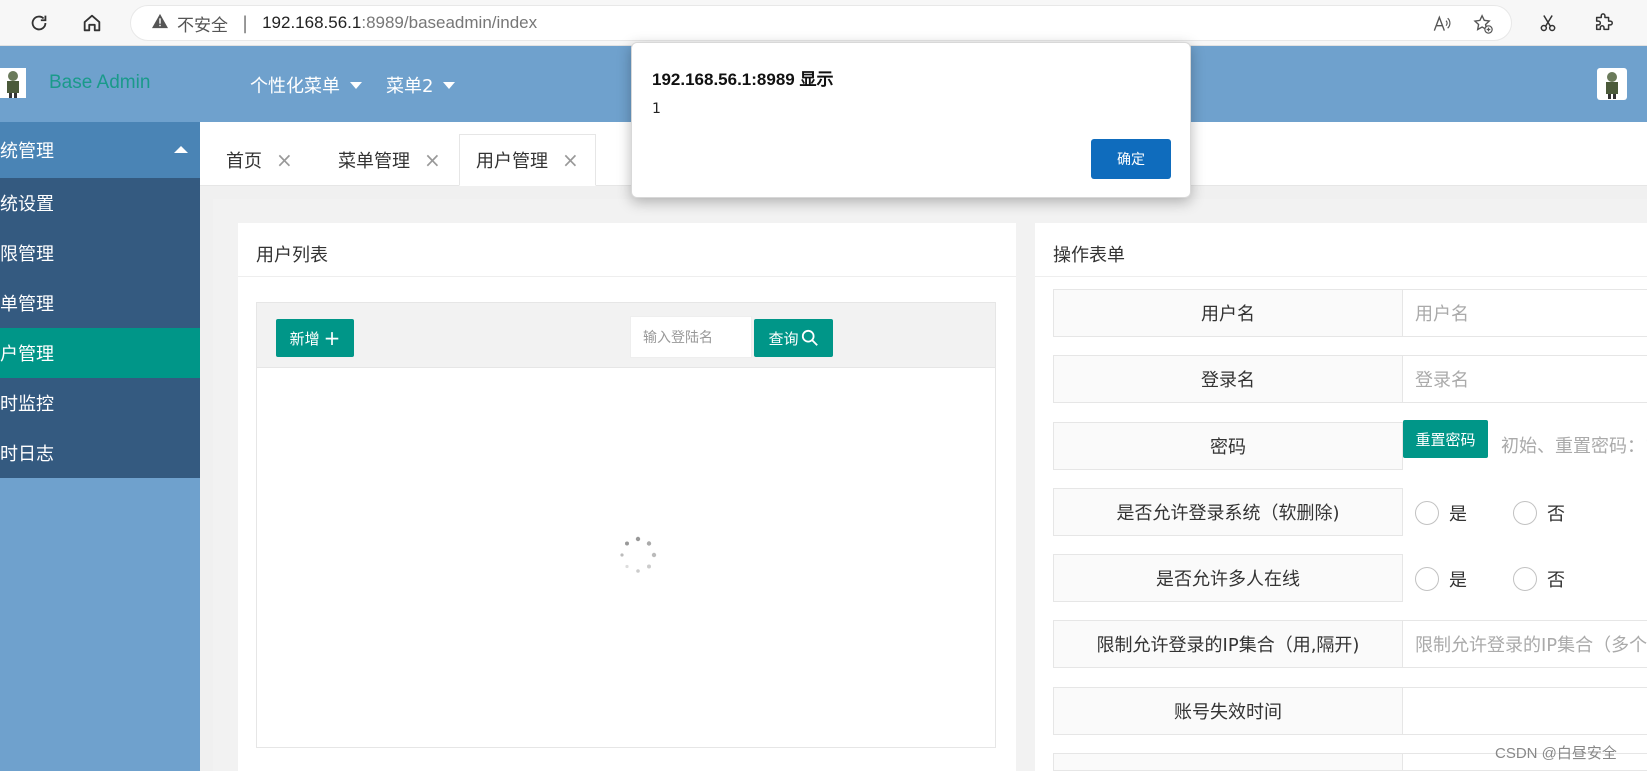 Image resolution: width=1647 pixels, height=771 pixels. Describe the element at coordinates (638, 555) in the screenshot. I see `loading-spinner-icon` at that location.